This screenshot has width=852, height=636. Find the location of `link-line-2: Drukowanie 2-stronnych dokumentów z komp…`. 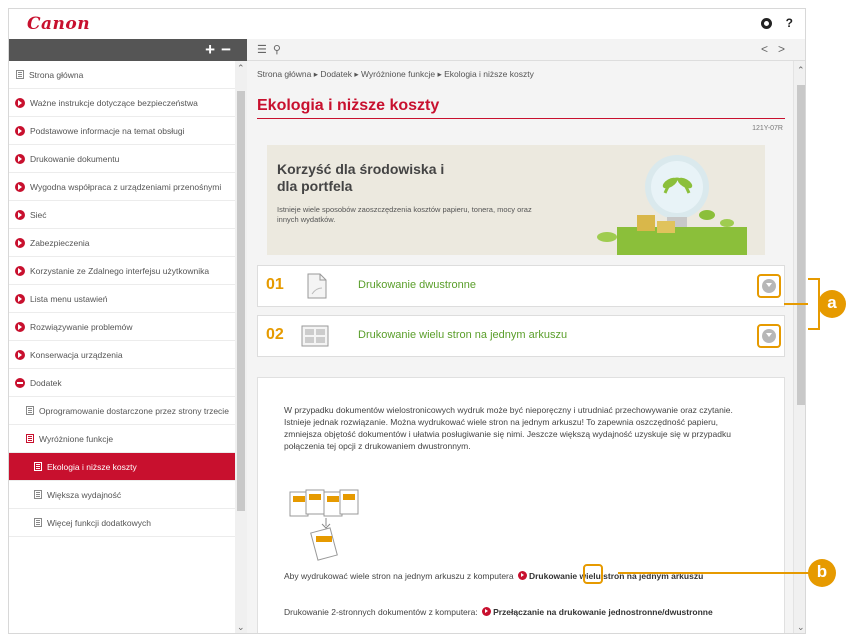

link-line-2: Drukowanie 2-stronnych dokumentów z komp… is located at coordinates (524, 612).